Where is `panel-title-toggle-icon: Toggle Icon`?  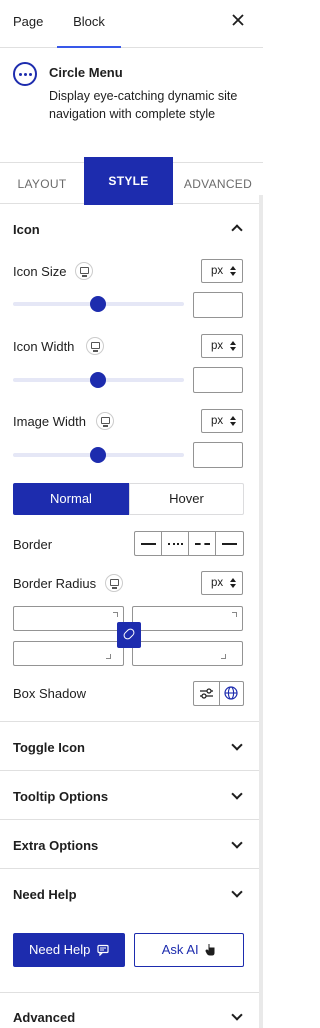 panel-title-toggle-icon: Toggle Icon is located at coordinates (49, 747).